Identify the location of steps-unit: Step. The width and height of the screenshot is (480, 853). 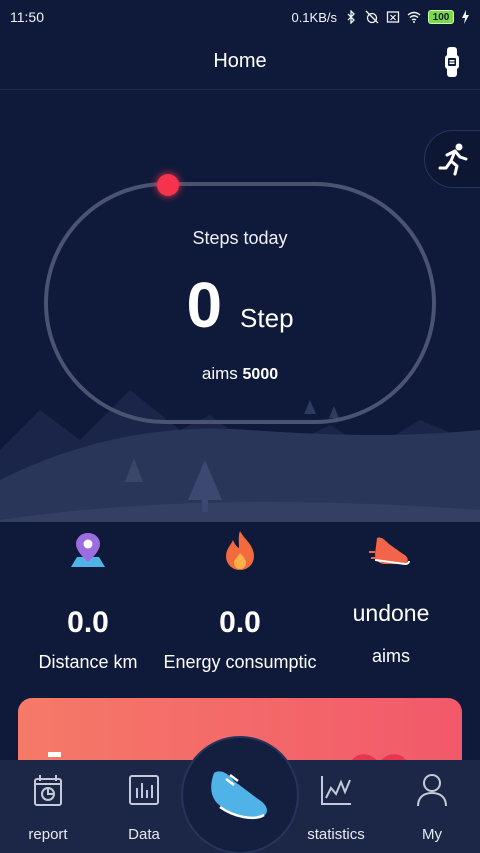
(267, 318).